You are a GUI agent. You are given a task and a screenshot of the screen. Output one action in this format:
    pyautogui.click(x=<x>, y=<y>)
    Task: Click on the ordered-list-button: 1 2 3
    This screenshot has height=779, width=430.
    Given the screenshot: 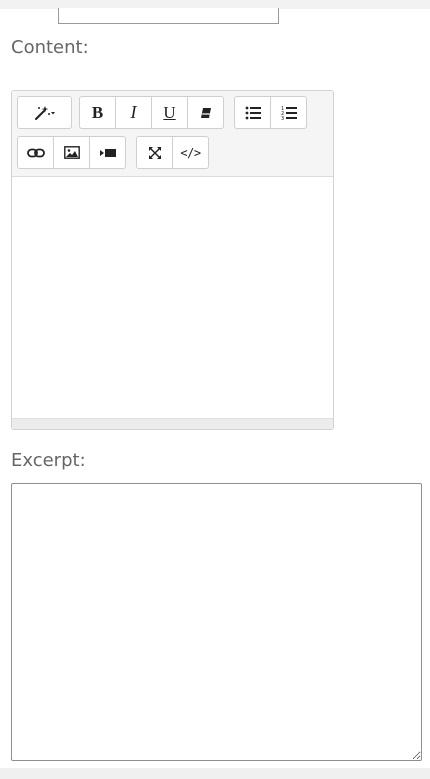 What is the action you would take?
    pyautogui.click(x=288, y=112)
    